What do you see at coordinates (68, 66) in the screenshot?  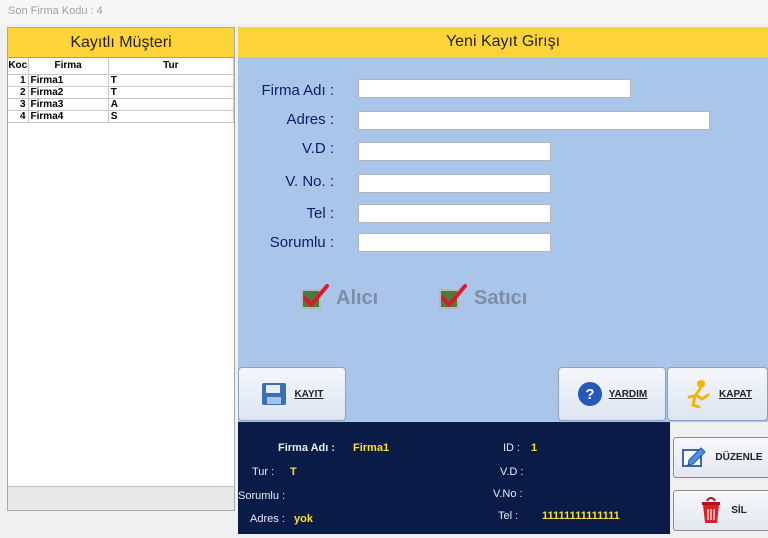 I see `column-header-company: Firma` at bounding box center [68, 66].